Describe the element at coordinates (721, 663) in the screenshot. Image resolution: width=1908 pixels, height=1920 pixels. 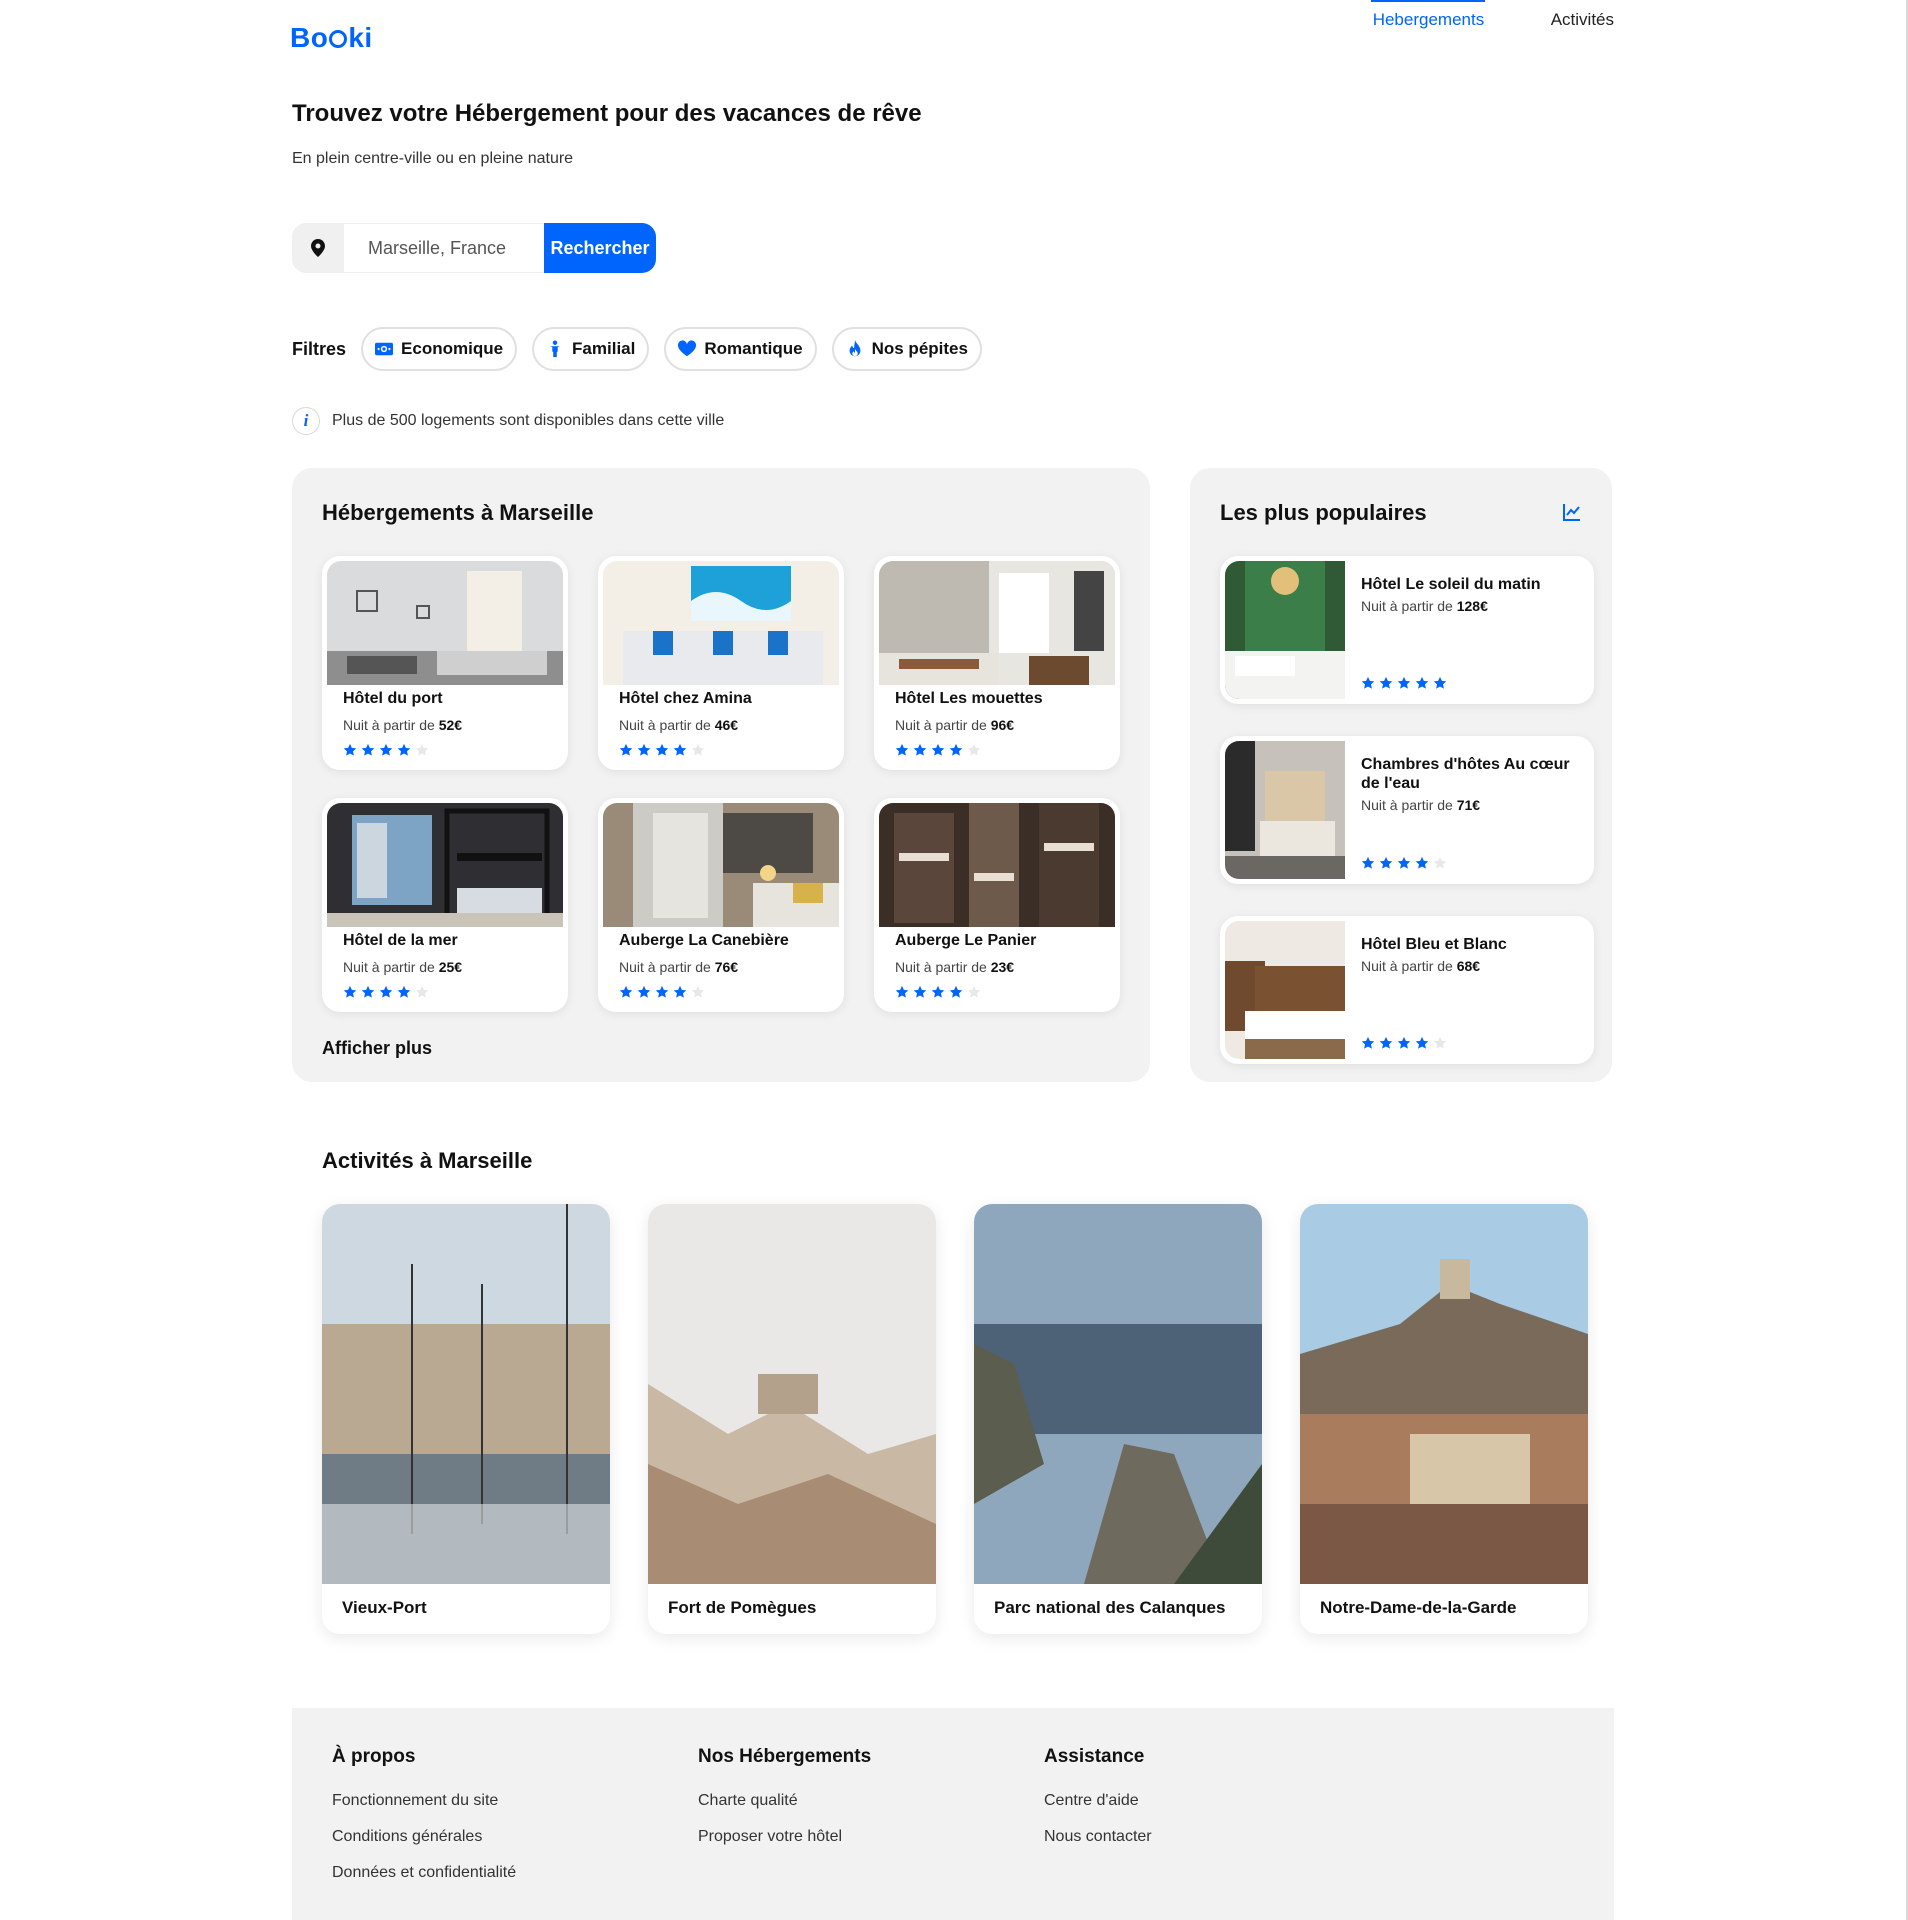
I see `hotel-card: Hôtel chez Amina Nuit à partir de 46€` at that location.